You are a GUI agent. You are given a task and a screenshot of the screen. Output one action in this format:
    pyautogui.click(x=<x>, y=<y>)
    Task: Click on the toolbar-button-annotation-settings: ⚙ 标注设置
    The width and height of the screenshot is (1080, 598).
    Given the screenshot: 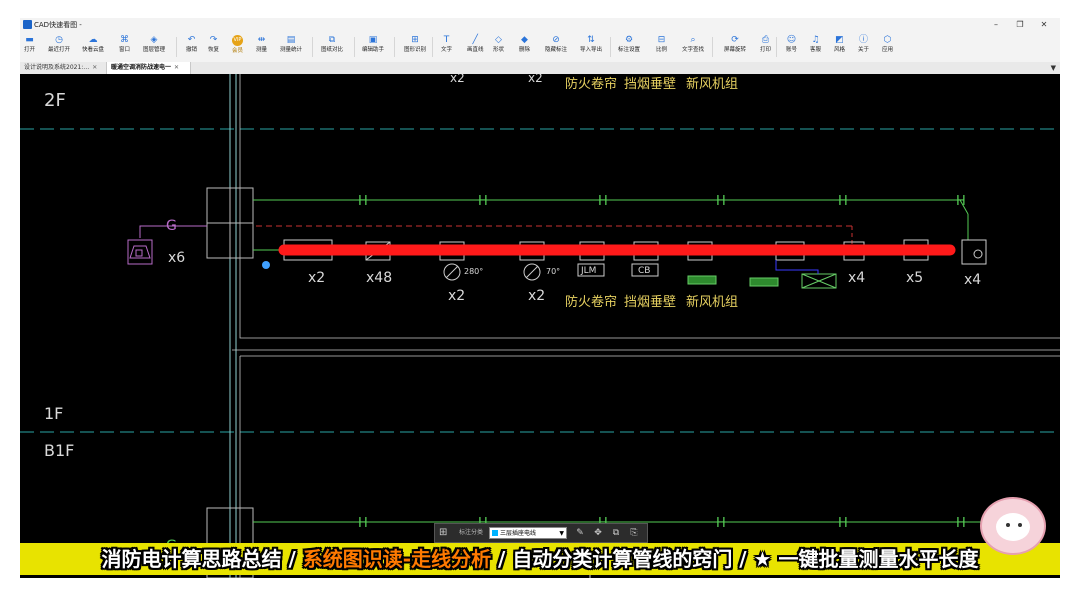 What is the action you would take?
    pyautogui.click(x=629, y=47)
    